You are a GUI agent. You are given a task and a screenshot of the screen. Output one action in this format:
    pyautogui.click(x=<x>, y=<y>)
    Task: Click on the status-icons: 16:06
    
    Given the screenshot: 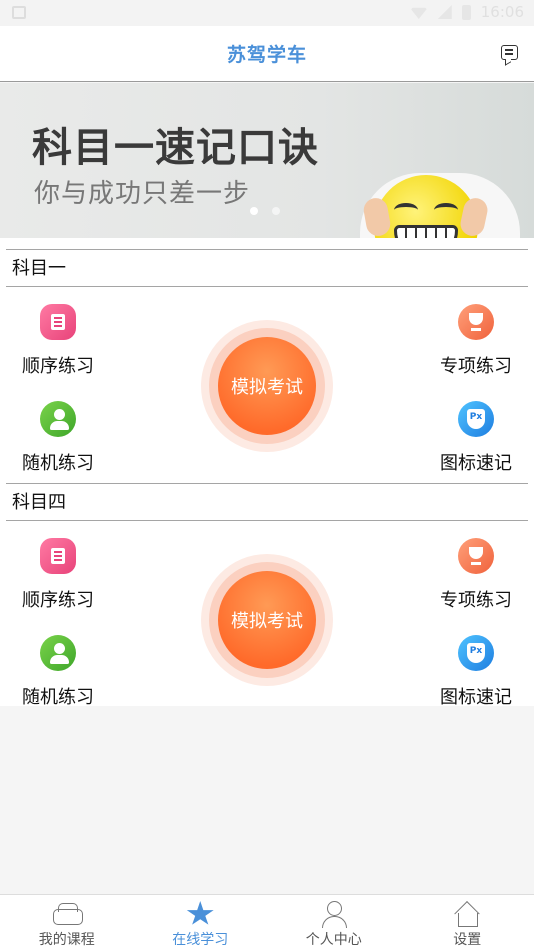 What is the action you would take?
    pyautogui.click(x=466, y=12)
    